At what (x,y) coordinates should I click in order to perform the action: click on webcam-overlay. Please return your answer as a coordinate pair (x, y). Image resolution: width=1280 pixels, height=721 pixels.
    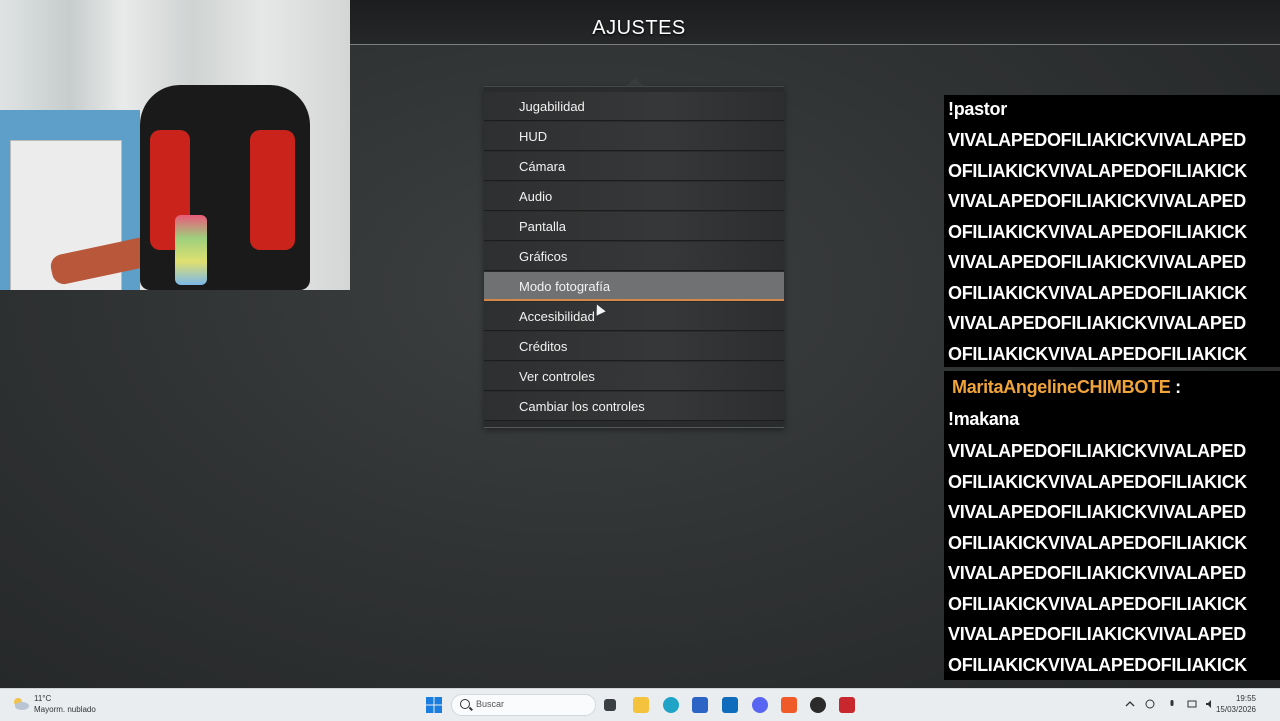
    Looking at the image, I should click on (175, 145).